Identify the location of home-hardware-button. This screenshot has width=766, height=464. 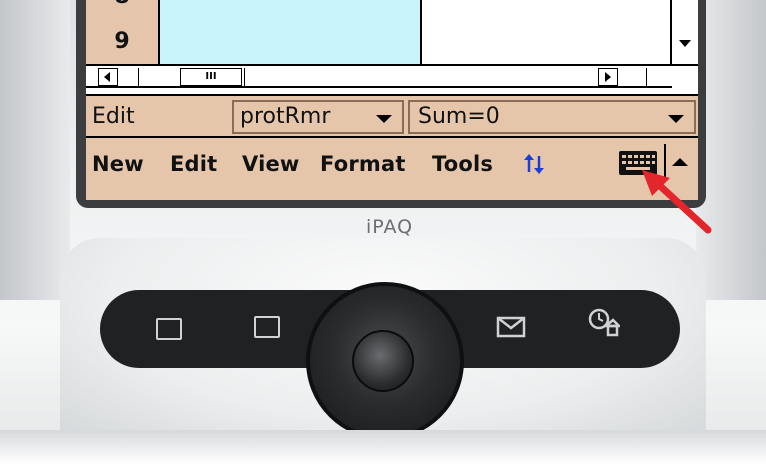
(615, 329).